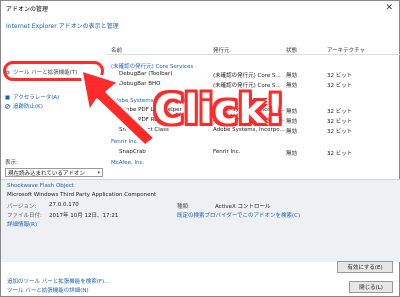 The image size is (400, 297). Describe the element at coordinates (291, 49) in the screenshot. I see `column-header-status: 状態` at that location.